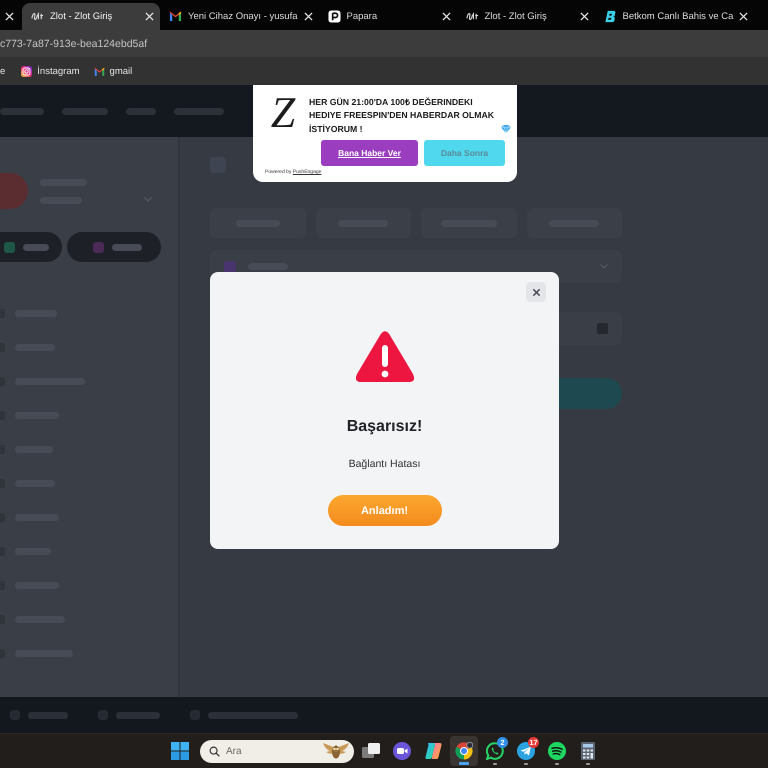 This screenshot has width=768, height=768. I want to click on search-icon, so click(214, 751).